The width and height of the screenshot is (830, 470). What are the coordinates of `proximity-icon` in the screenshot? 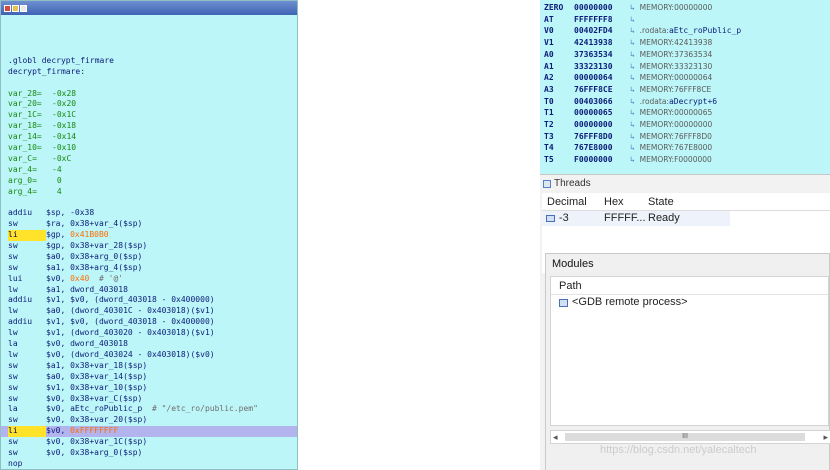 It's located at (15, 8).